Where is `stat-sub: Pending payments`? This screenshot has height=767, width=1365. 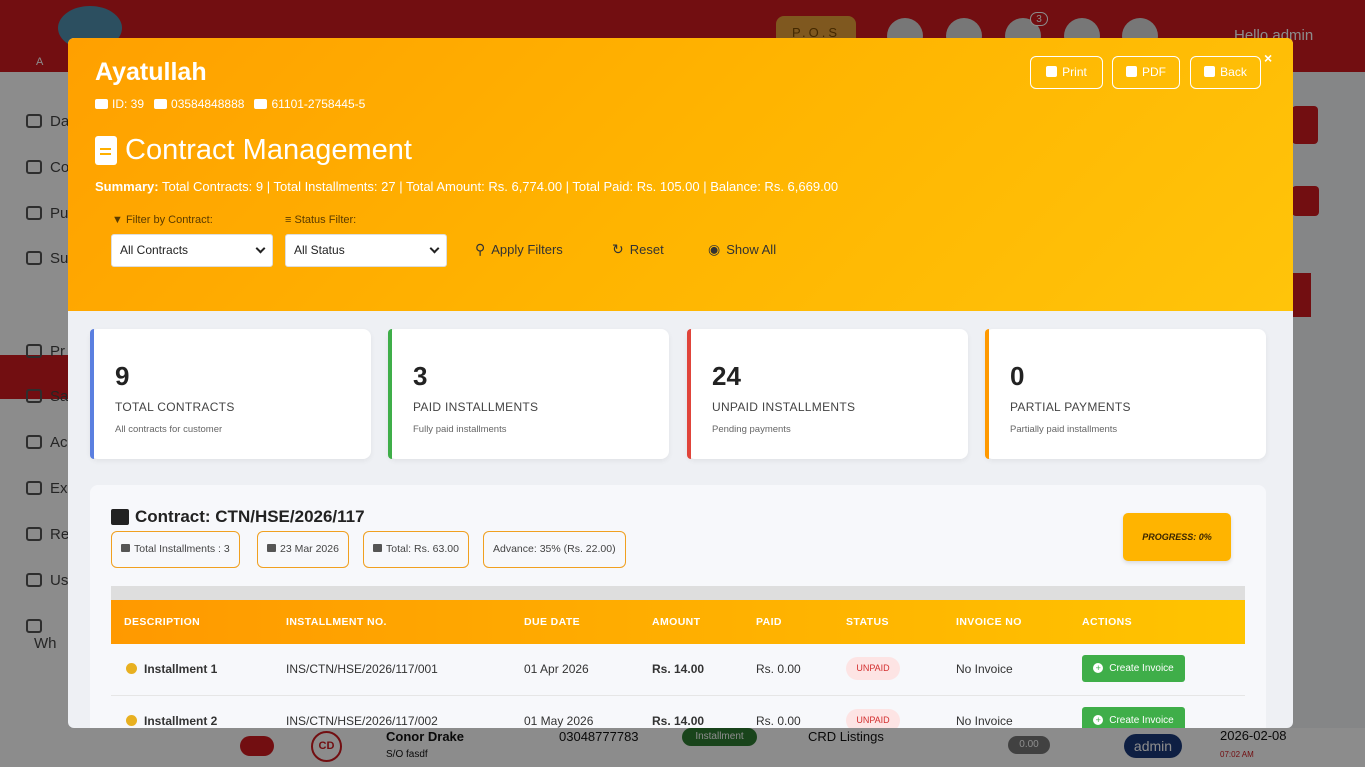 stat-sub: Pending payments is located at coordinates (751, 429).